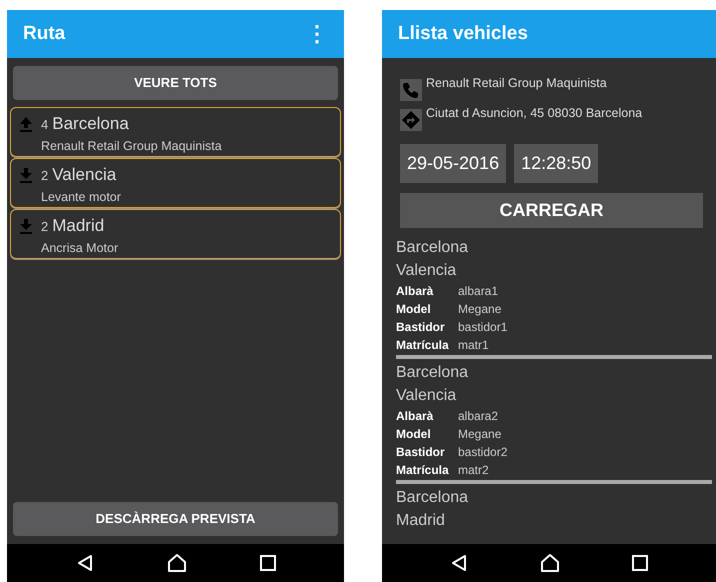  What do you see at coordinates (421, 521) in the screenshot?
I see `destination-city: Madrid` at bounding box center [421, 521].